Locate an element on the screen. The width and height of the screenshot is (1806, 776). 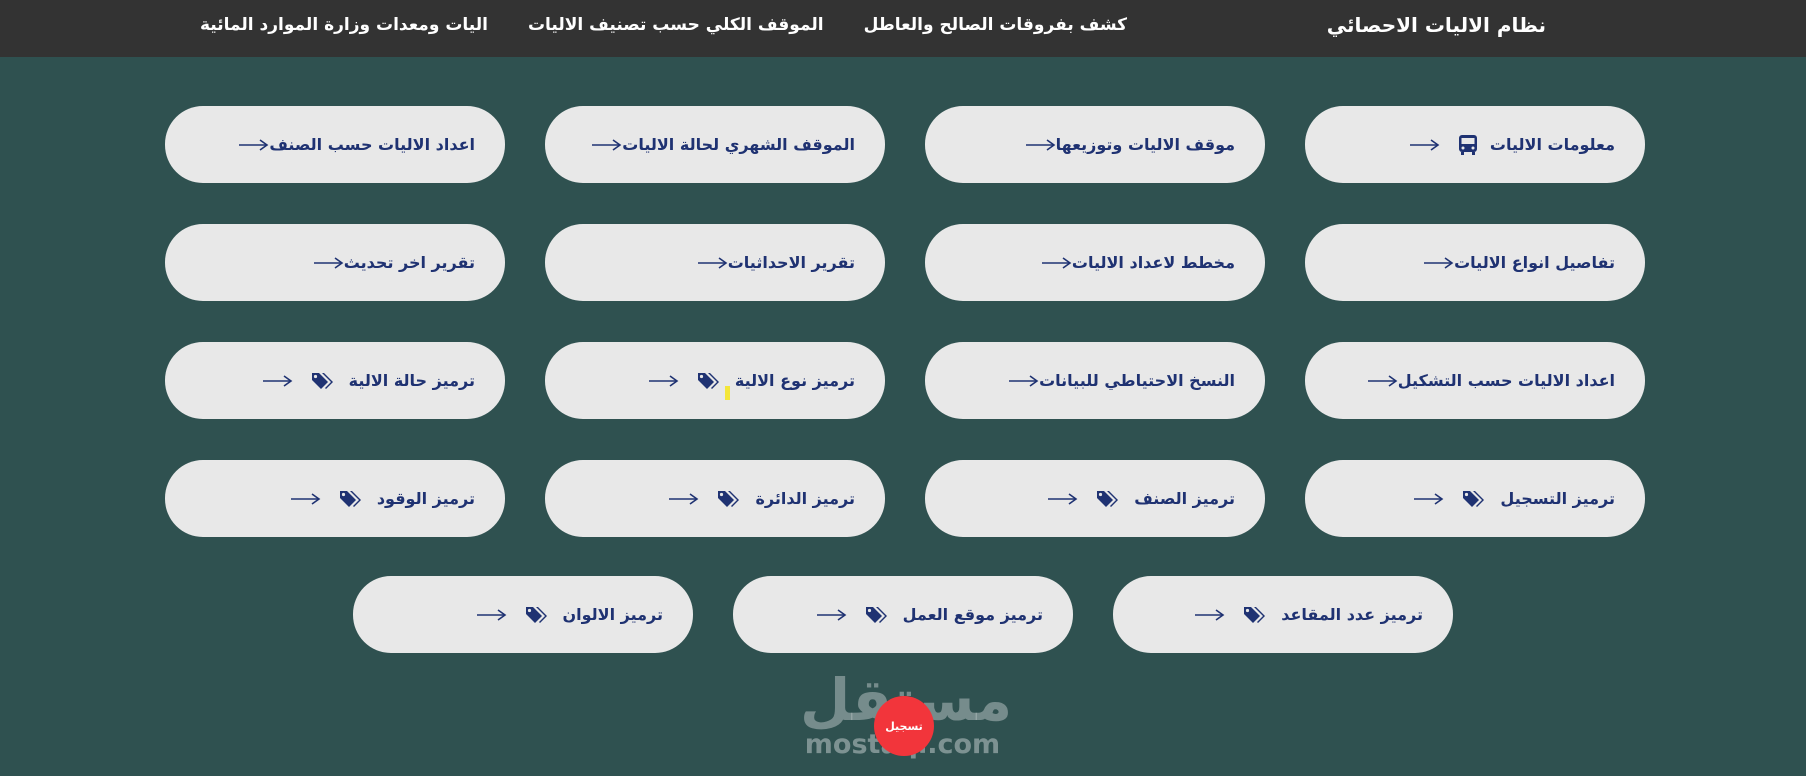
nav-link-ministry-equipment: اليات ومعدات وزارة الموارد المائية is located at coordinates (344, 25).